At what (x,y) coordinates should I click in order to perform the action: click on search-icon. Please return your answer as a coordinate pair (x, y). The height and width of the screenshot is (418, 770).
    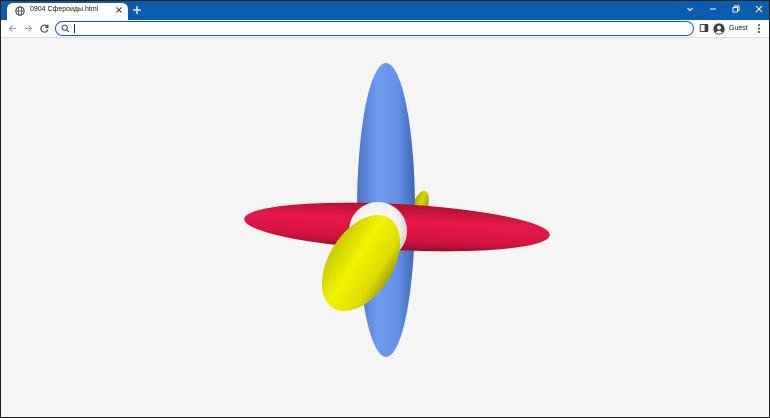
    Looking at the image, I should click on (65, 28).